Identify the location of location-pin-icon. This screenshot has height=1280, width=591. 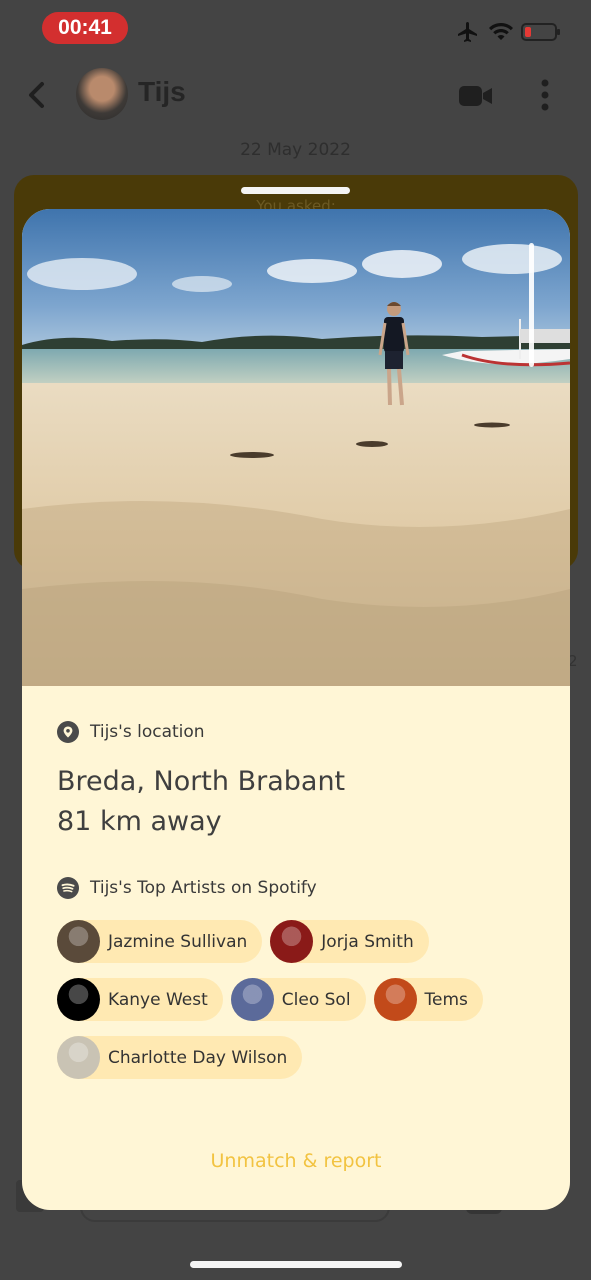
(68, 732).